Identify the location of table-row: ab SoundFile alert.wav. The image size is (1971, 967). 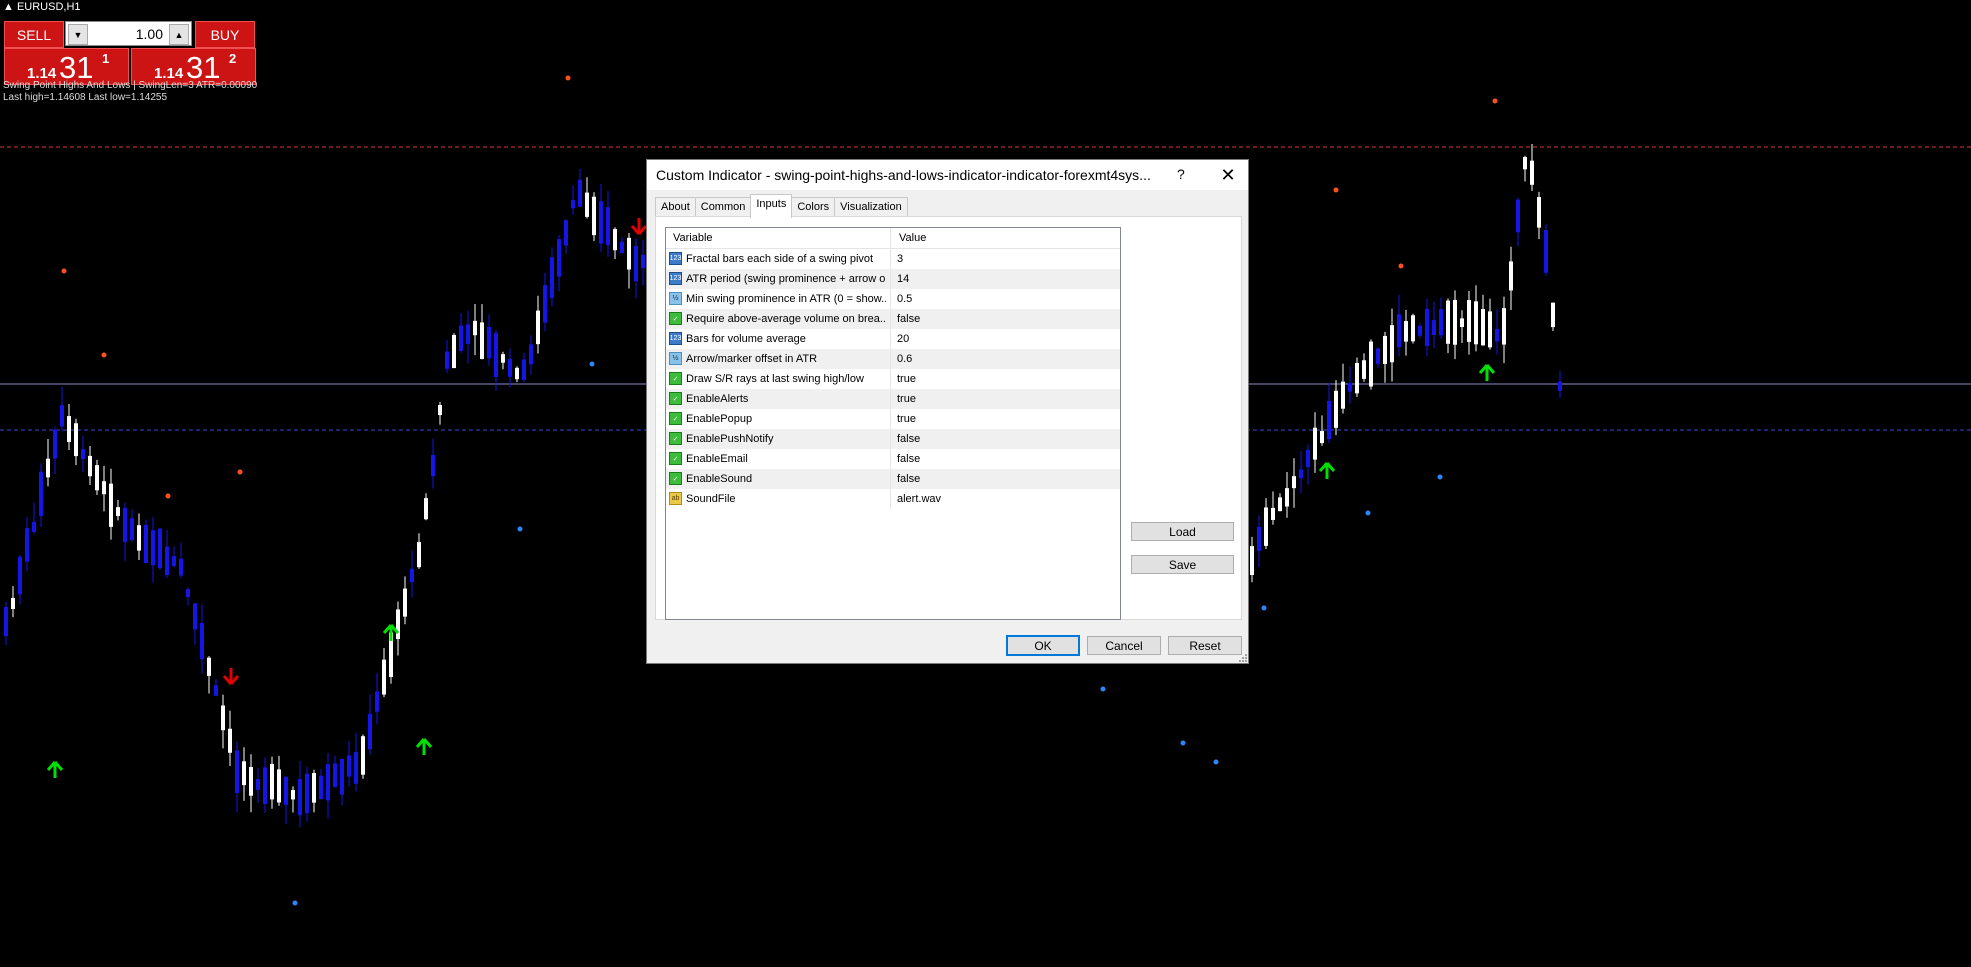
(893, 499).